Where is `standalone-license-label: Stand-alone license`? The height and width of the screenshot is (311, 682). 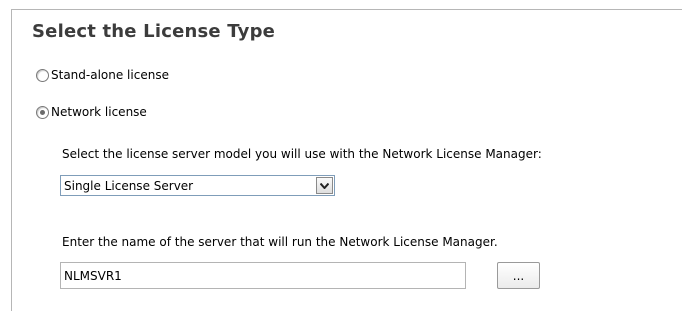
standalone-license-label: Stand-alone license is located at coordinates (110, 75).